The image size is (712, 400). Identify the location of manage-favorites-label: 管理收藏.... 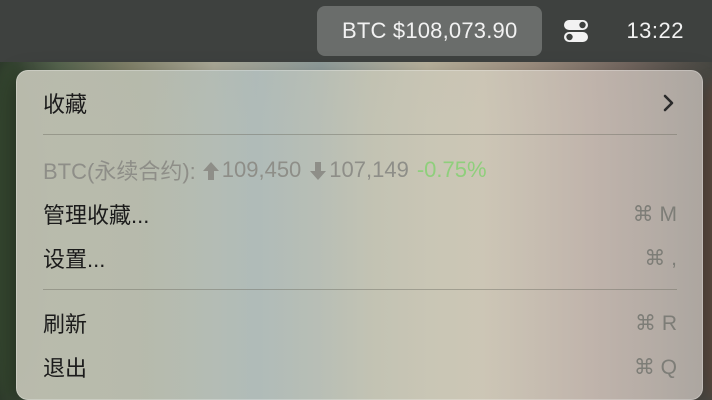
(96, 215).